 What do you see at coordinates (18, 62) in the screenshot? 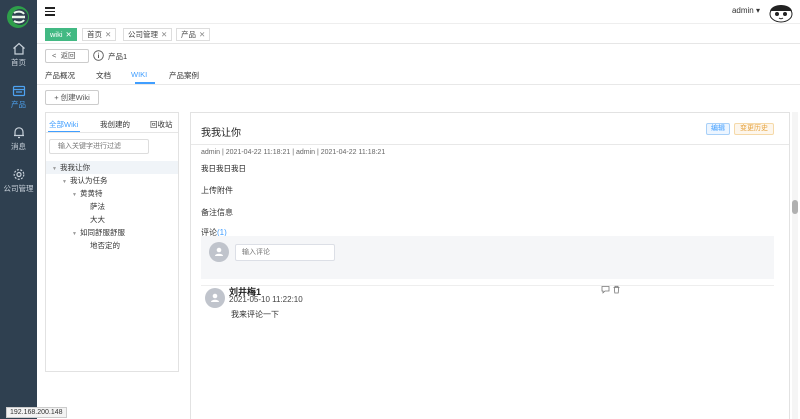
I see `sidebar-item-label: 首页` at bounding box center [18, 62].